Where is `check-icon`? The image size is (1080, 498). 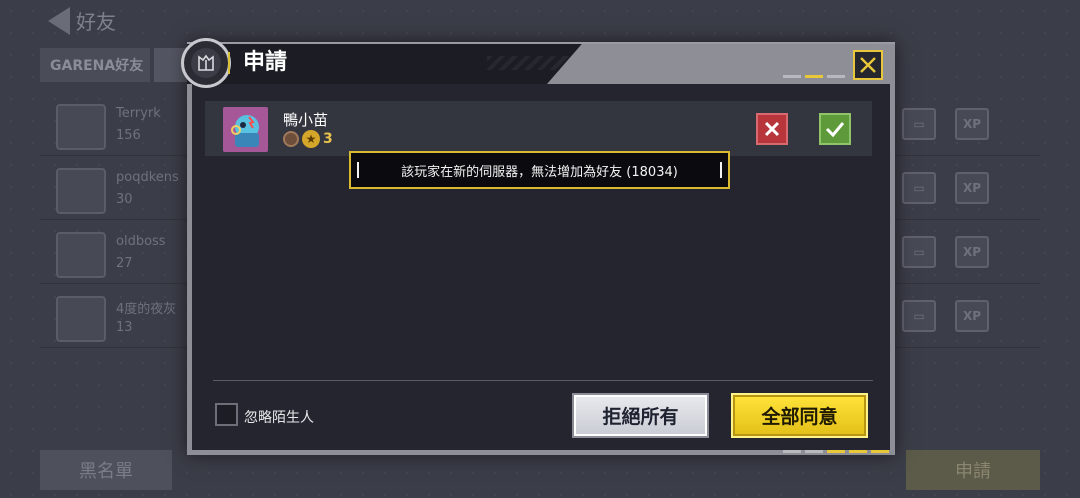
check-icon is located at coordinates (835, 130).